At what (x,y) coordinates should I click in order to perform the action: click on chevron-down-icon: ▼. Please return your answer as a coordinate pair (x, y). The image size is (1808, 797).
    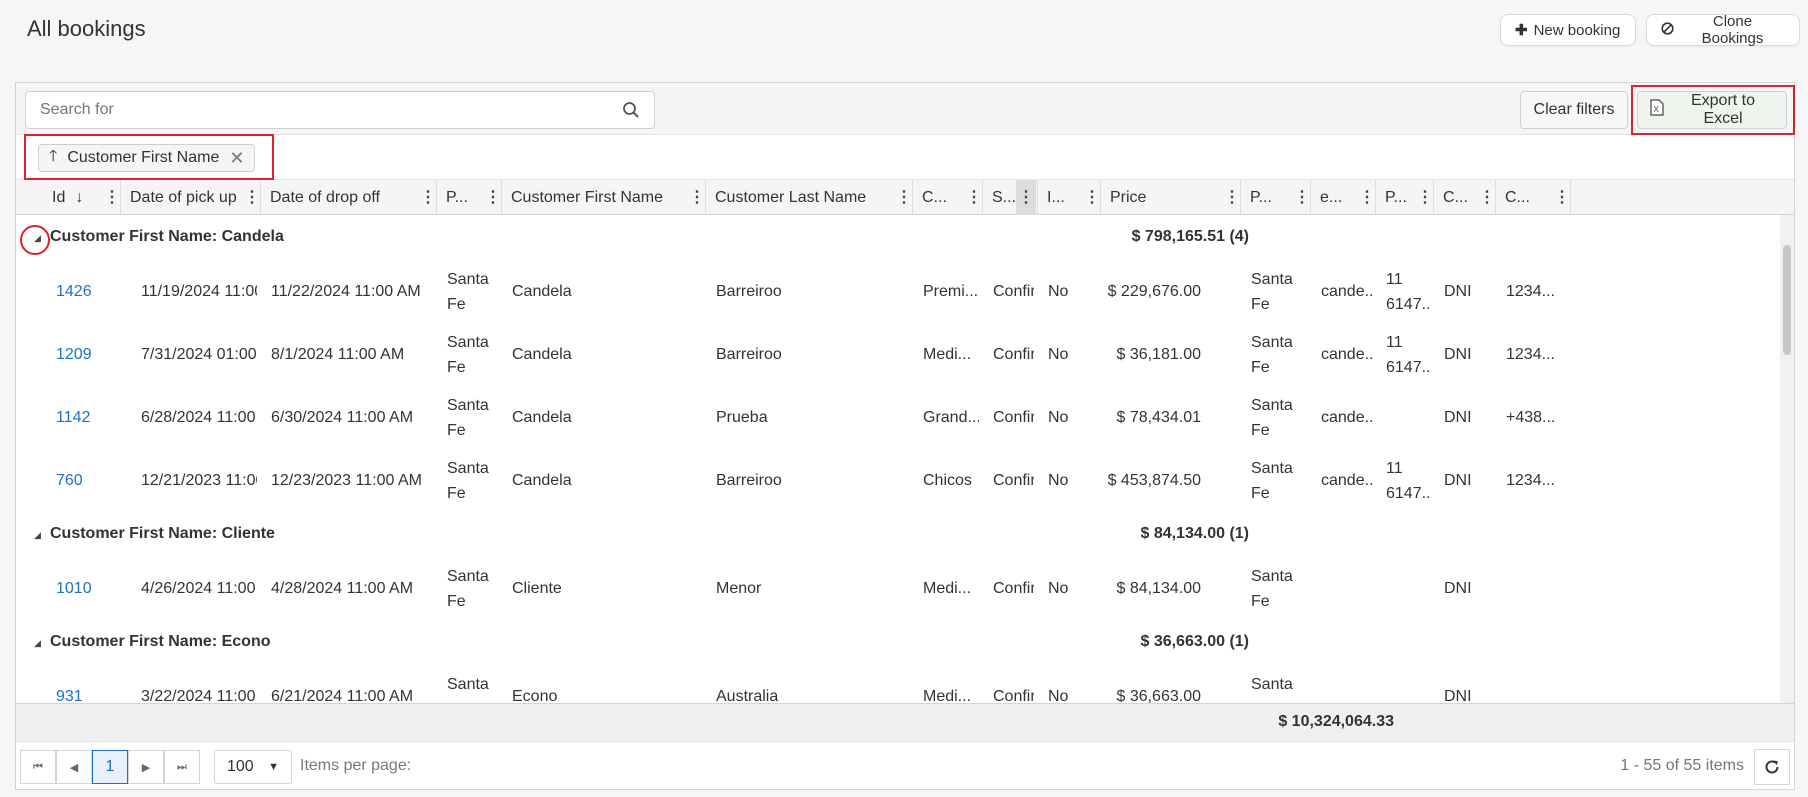
    Looking at the image, I should click on (273, 767).